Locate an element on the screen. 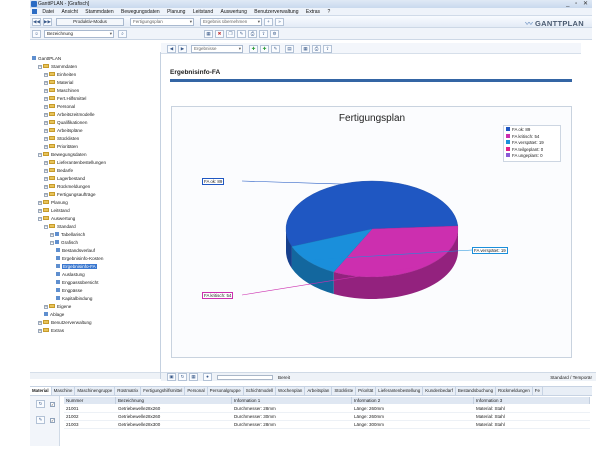  back-icon: ◀ is located at coordinates (171, 49).